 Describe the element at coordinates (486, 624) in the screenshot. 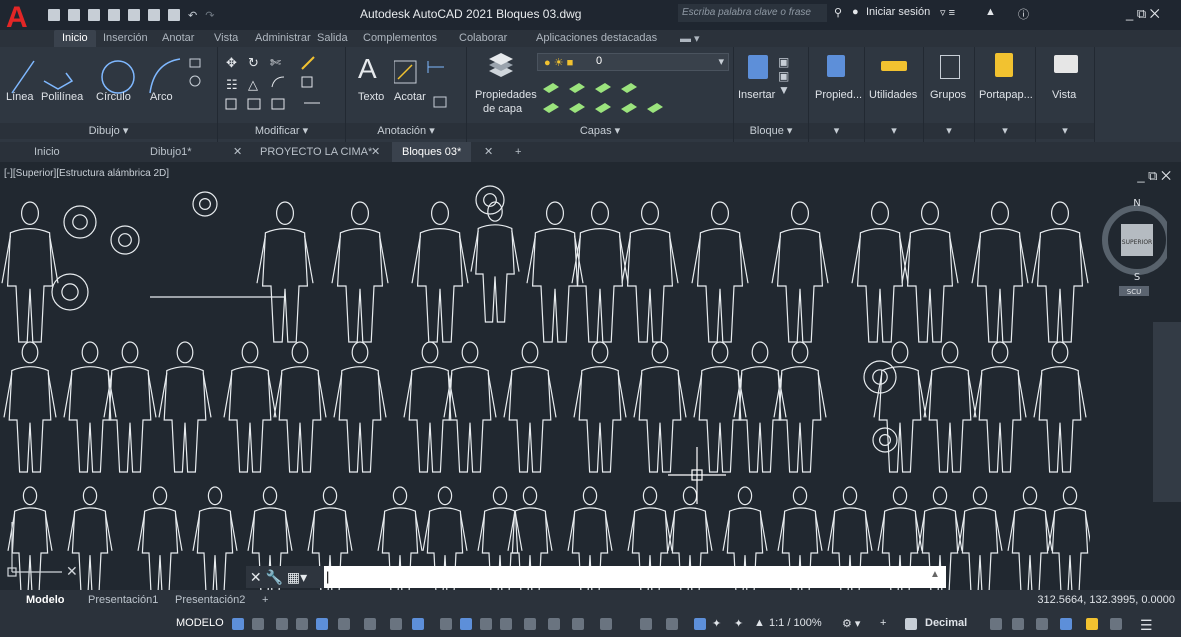

I see `selection-cycling-icon` at that location.